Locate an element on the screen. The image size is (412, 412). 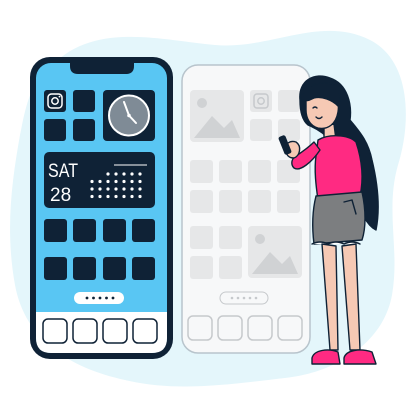
pink-shoe-right is located at coordinates (360, 357).